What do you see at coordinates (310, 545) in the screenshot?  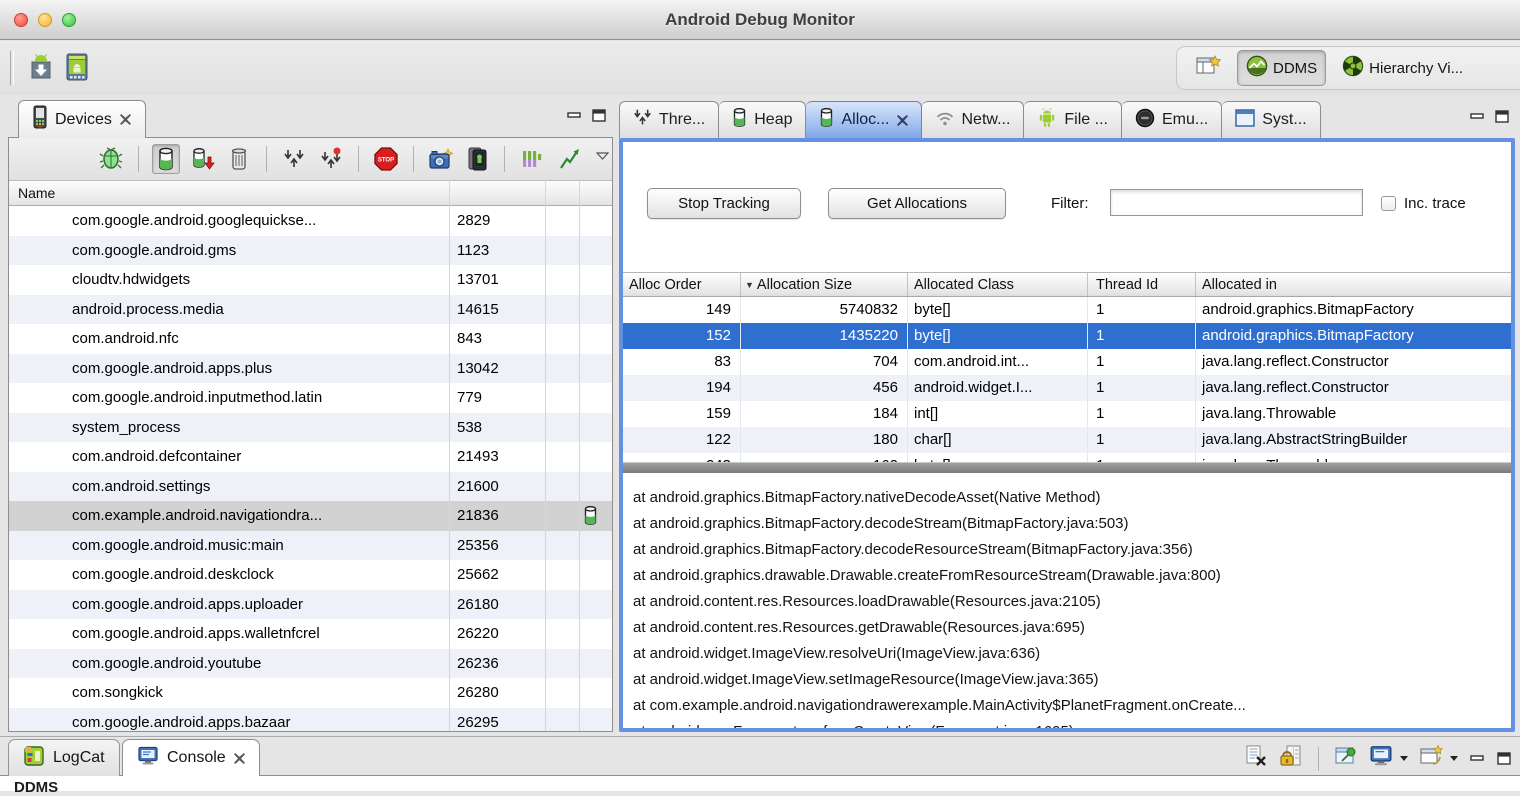 I see `table-row: com.google.android.music:main 25356` at bounding box center [310, 545].